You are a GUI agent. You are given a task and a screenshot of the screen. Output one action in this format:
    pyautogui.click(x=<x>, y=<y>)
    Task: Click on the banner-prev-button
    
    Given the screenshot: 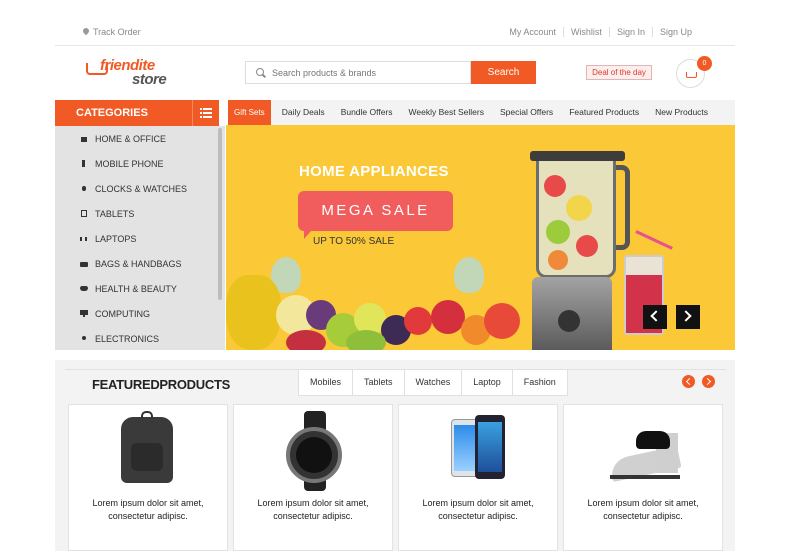 What is the action you would take?
    pyautogui.click(x=655, y=317)
    